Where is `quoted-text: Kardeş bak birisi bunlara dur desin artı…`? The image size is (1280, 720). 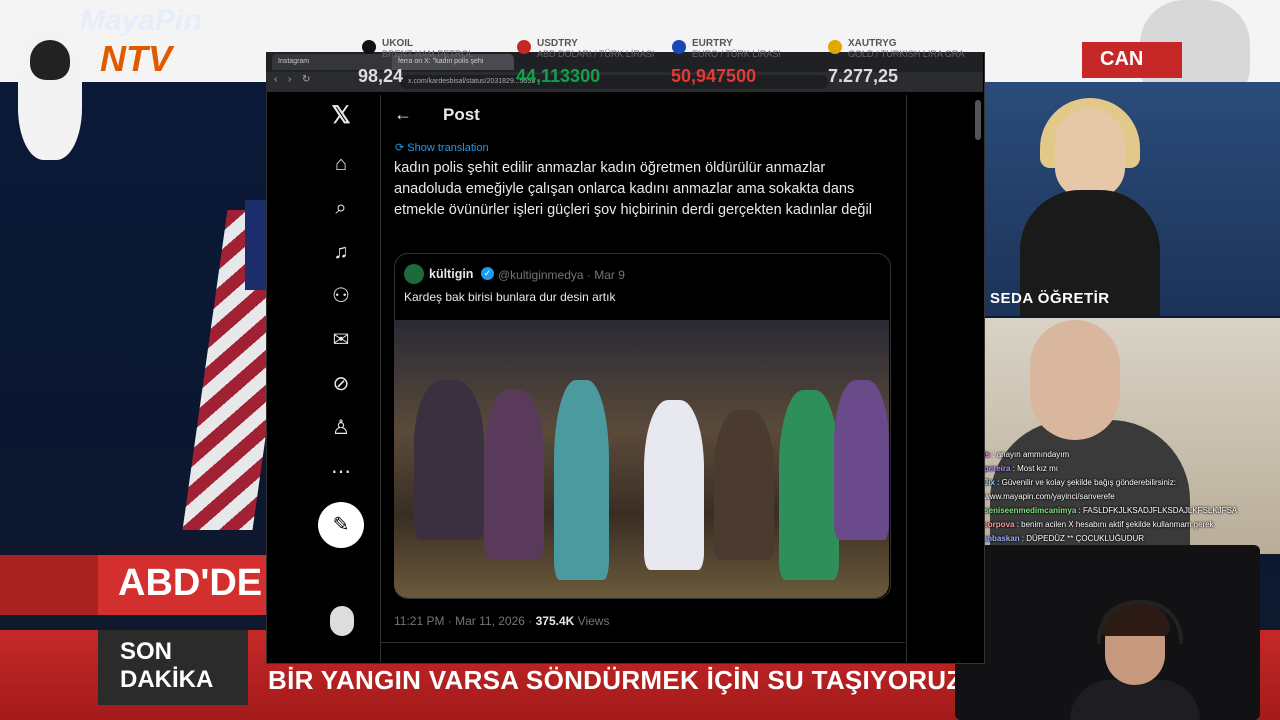 quoted-text: Kardeş bak birisi bunlara dur desin artı… is located at coordinates (510, 297).